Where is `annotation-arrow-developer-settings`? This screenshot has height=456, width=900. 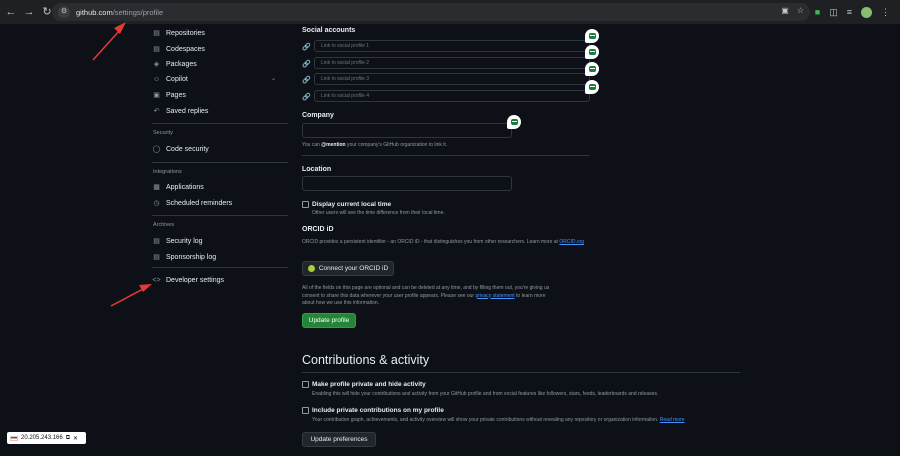 annotation-arrow-developer-settings is located at coordinates (131, 295).